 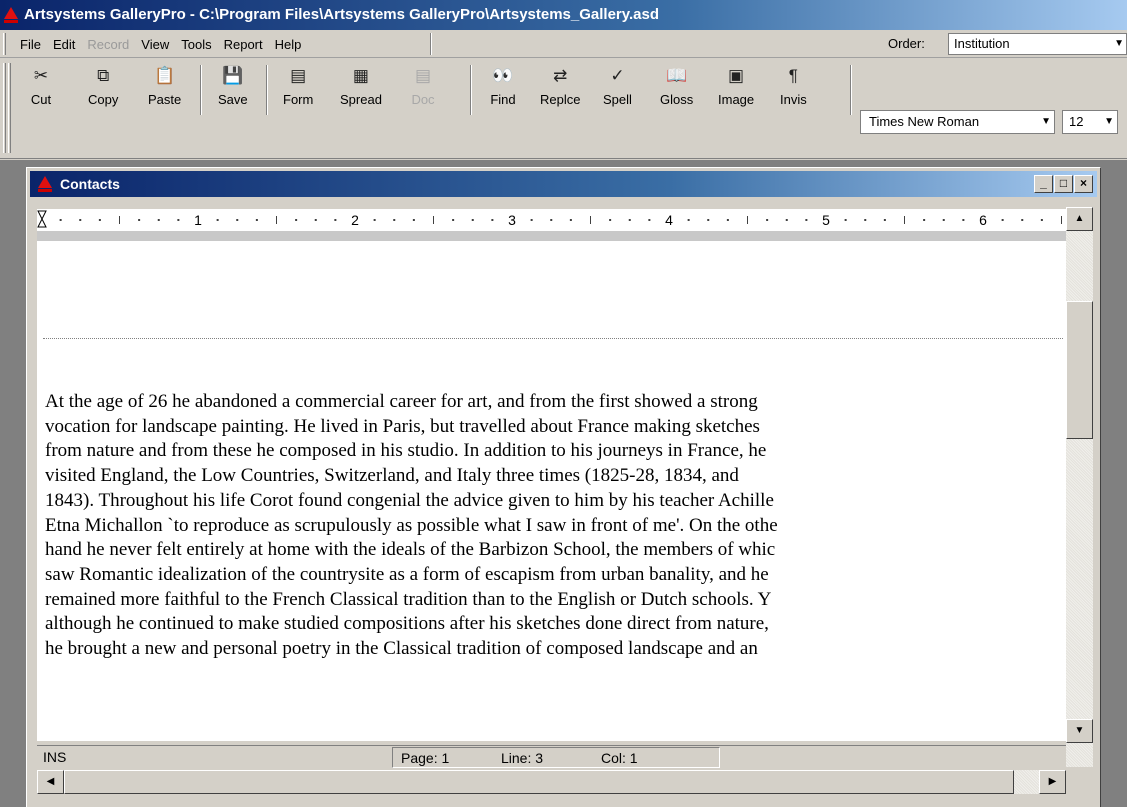 What do you see at coordinates (64, 44) in the screenshot?
I see `menu-edit: Edit` at bounding box center [64, 44].